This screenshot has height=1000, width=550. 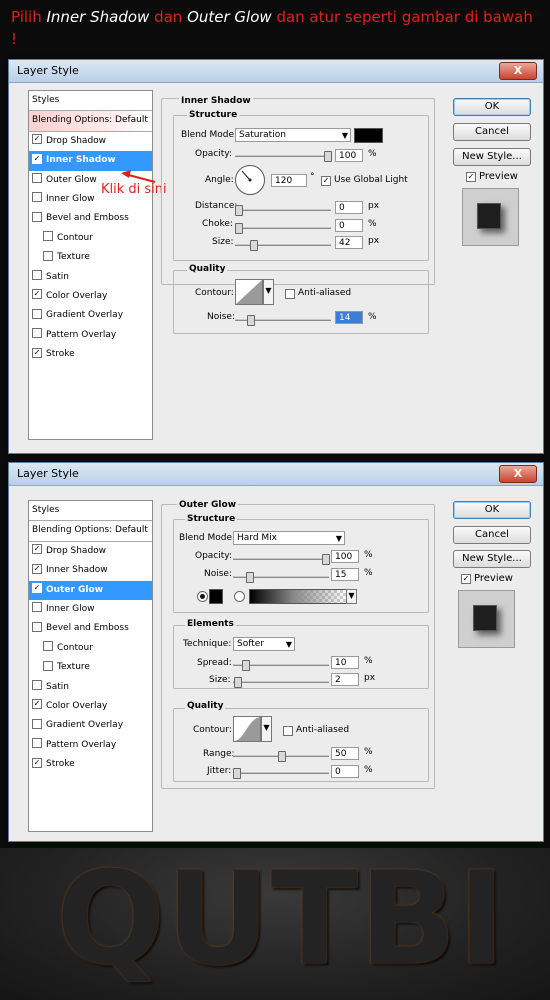 What do you see at coordinates (281, 773) in the screenshot?
I see `jitter-slider` at bounding box center [281, 773].